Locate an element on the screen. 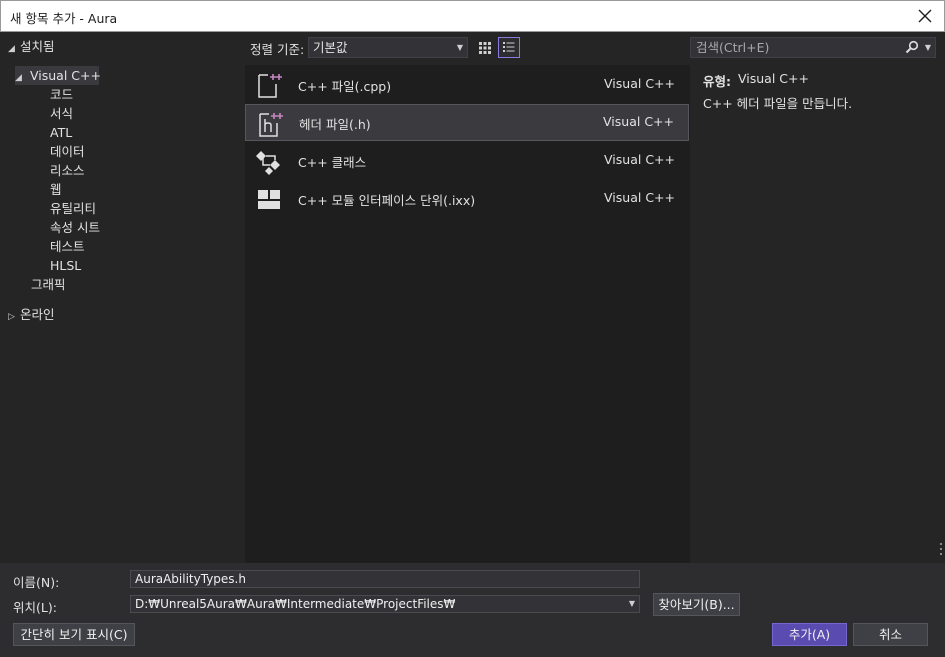 The image size is (945, 657). list-view-button is located at coordinates (509, 47).